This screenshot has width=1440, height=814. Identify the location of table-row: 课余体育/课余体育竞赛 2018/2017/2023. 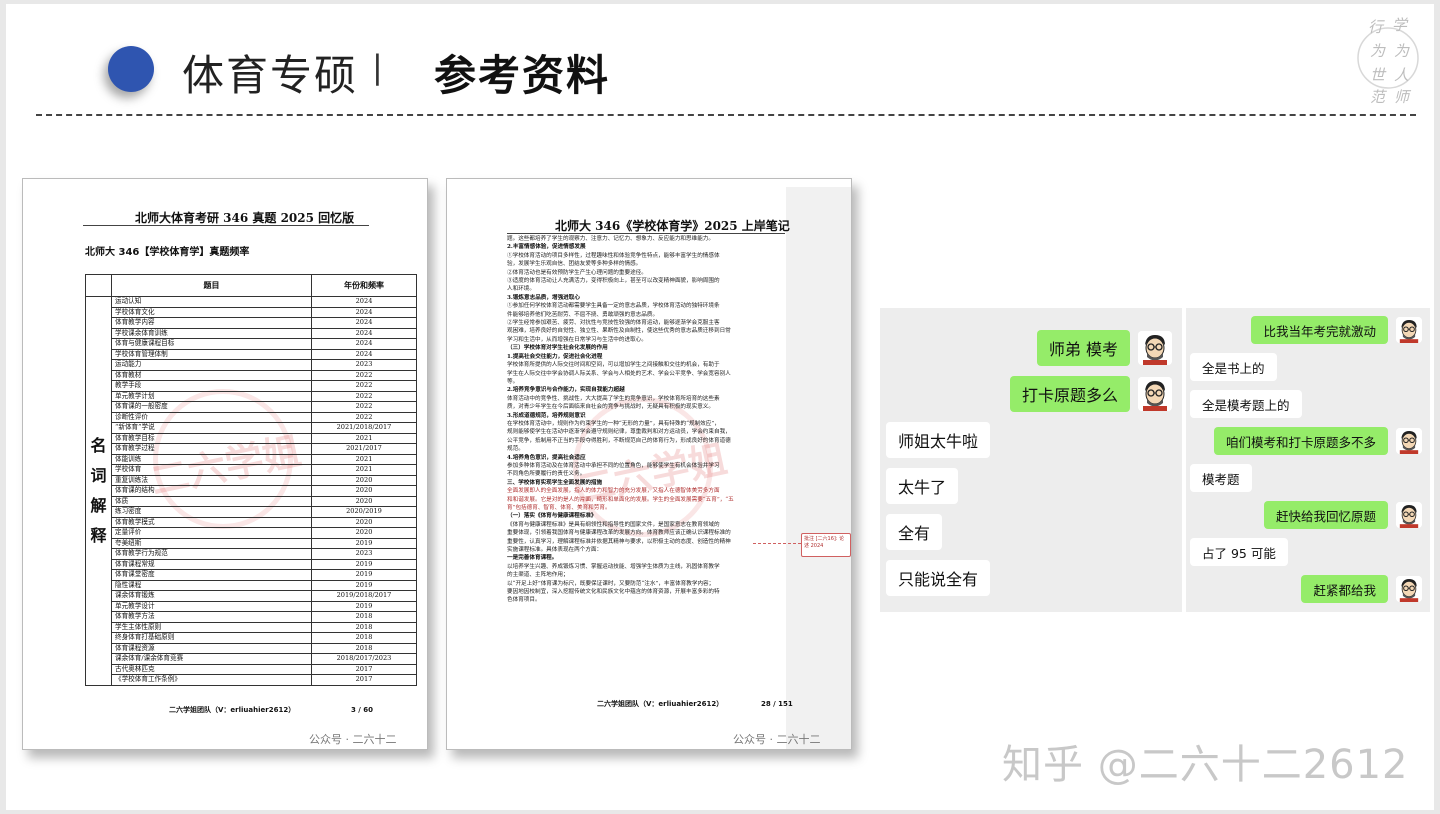
(251, 659).